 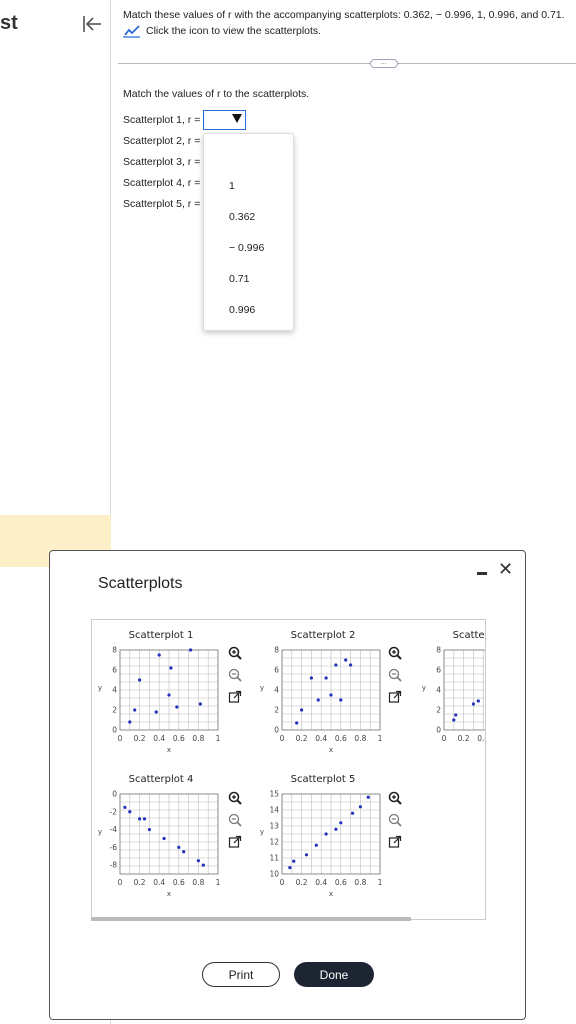 I want to click on plot-1-tools, so click(x=235, y=675).